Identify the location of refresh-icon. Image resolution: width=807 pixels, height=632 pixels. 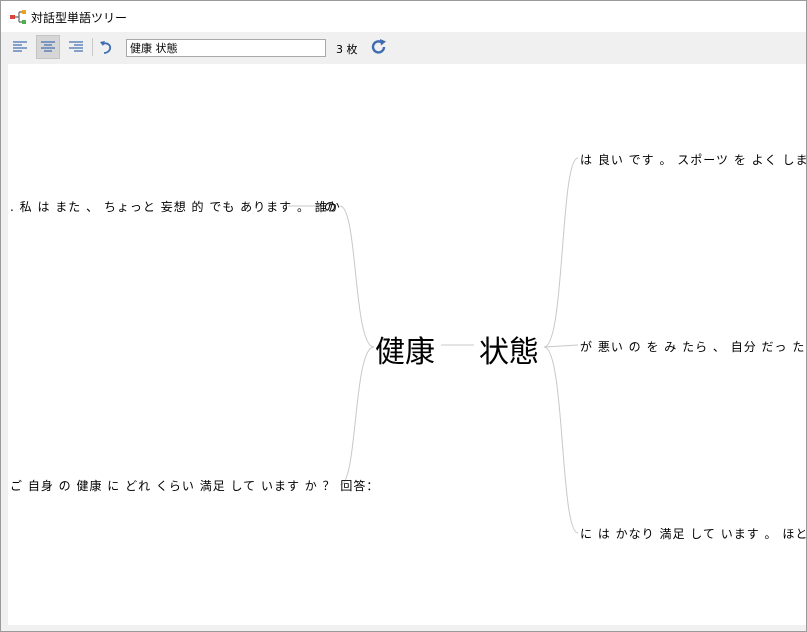
(378, 46).